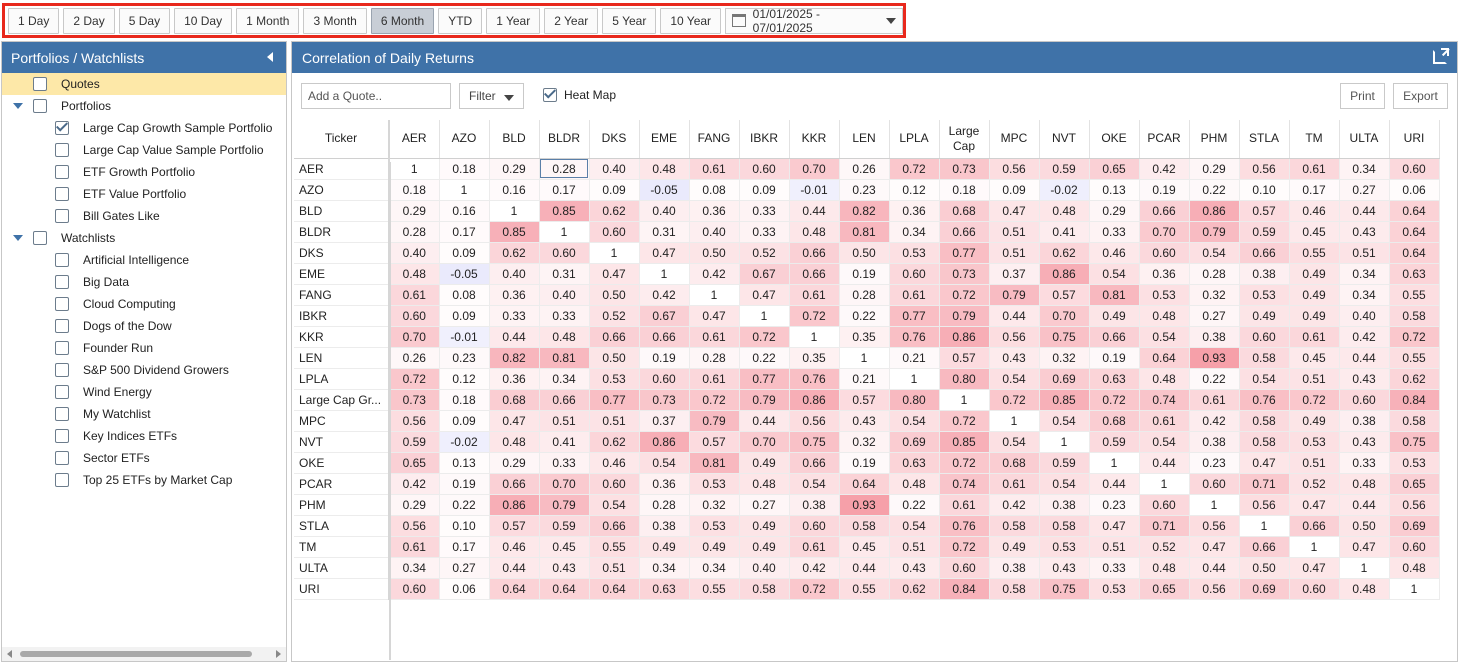 This screenshot has height=663, width=1463. I want to click on column-header: FANG, so click(714, 139).